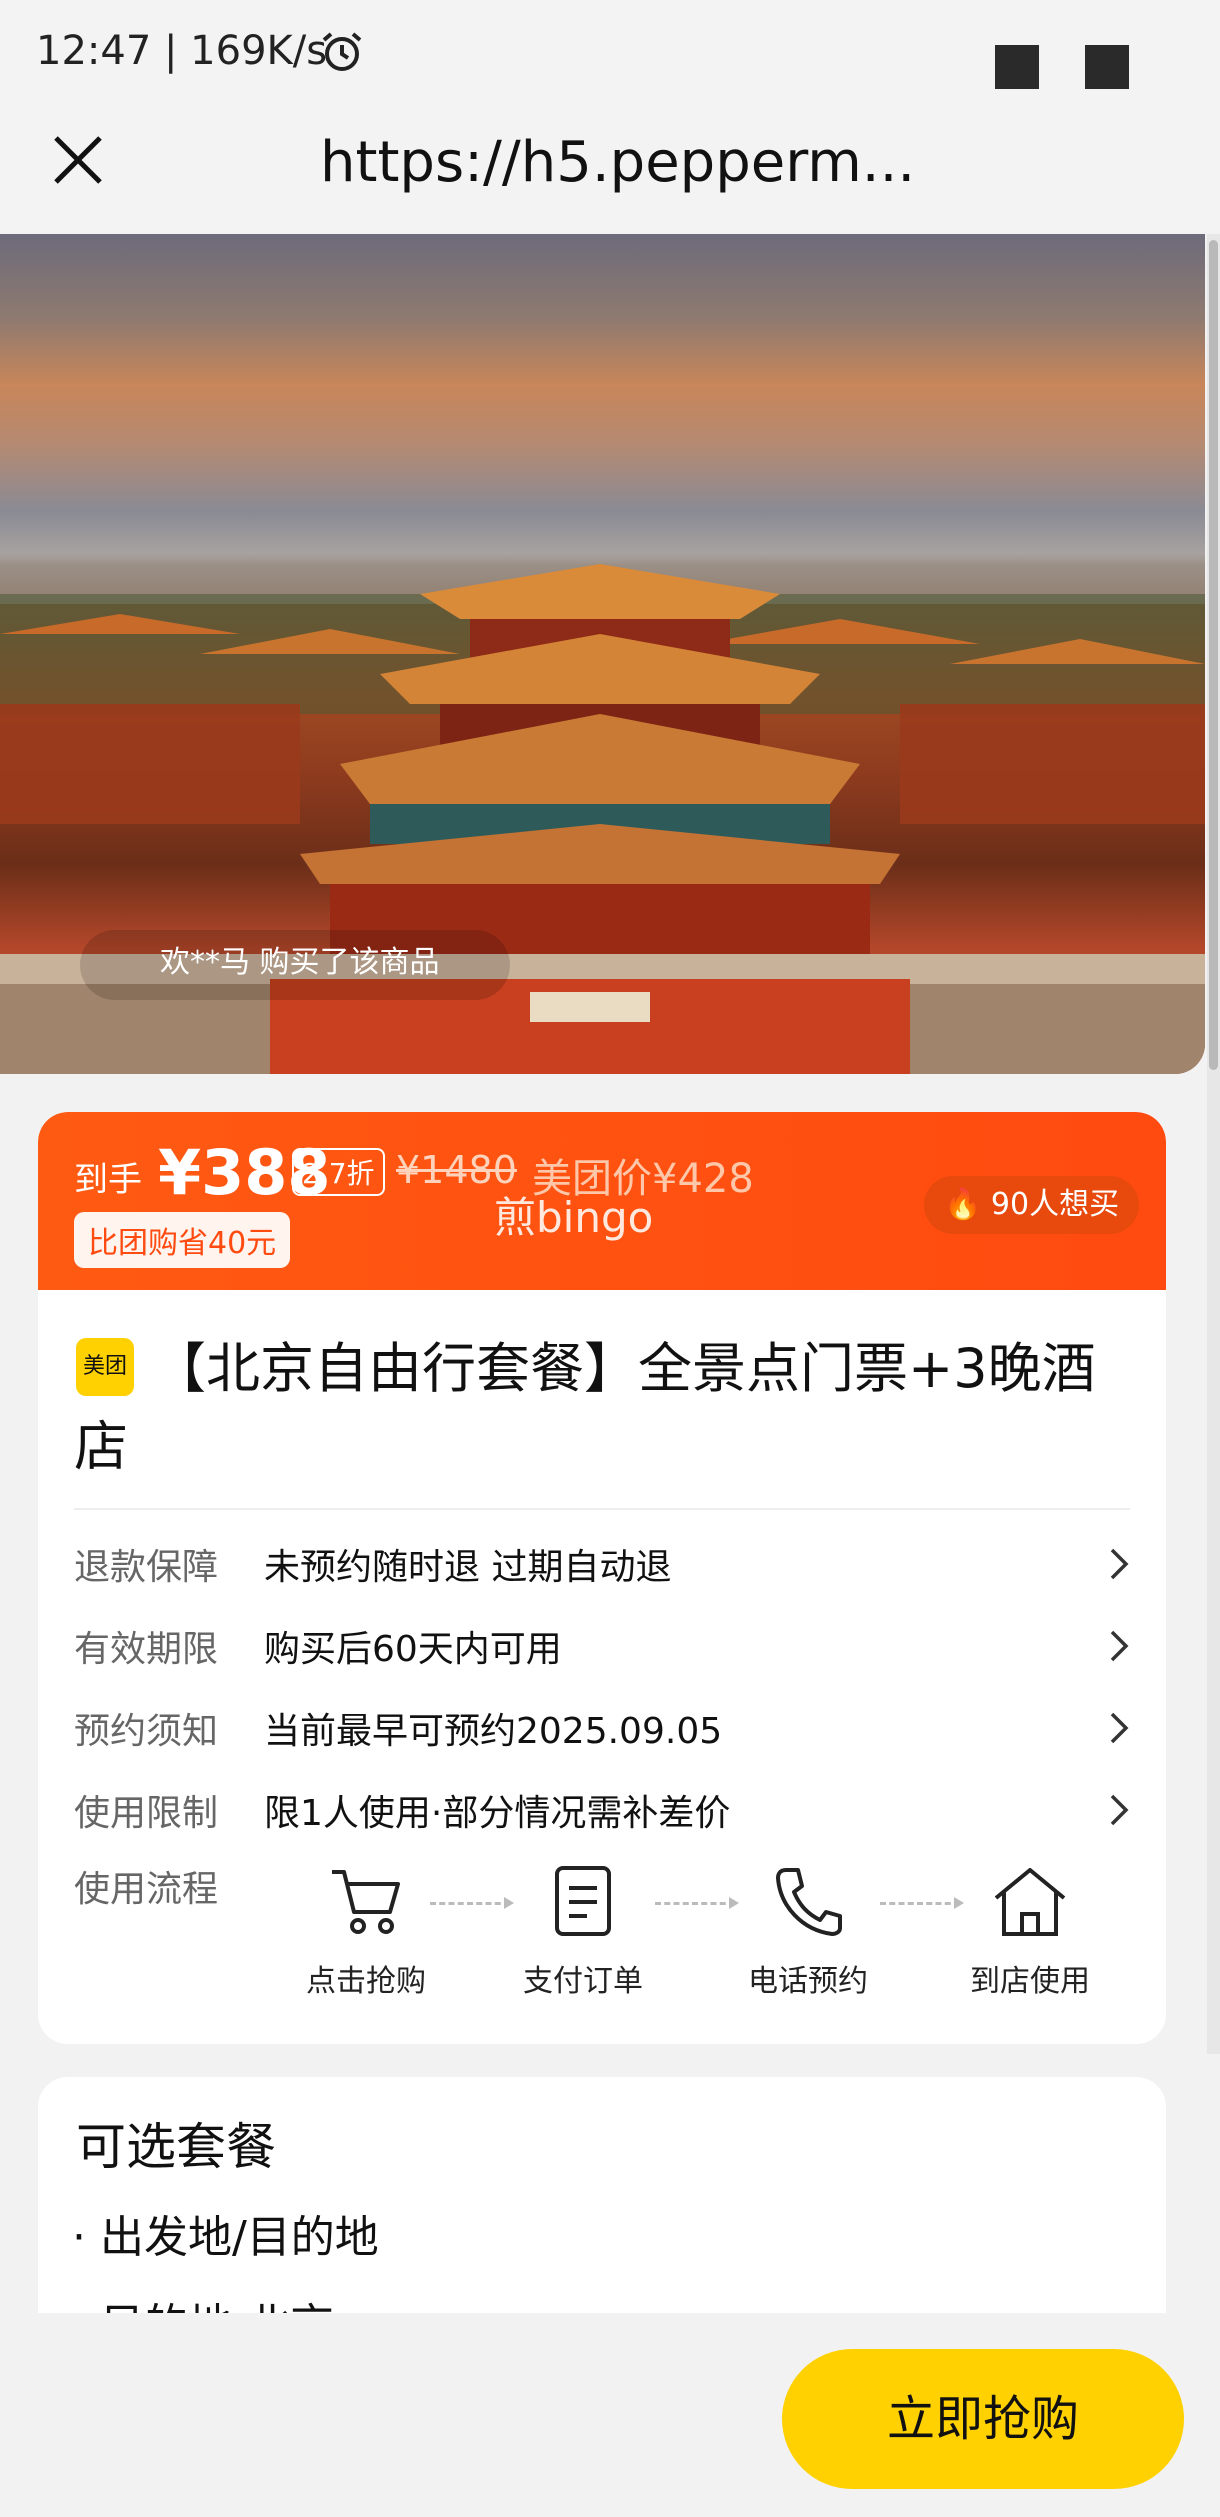 The height and width of the screenshot is (2517, 1220). Describe the element at coordinates (78, 160) in the screenshot. I see `close-icon` at that location.